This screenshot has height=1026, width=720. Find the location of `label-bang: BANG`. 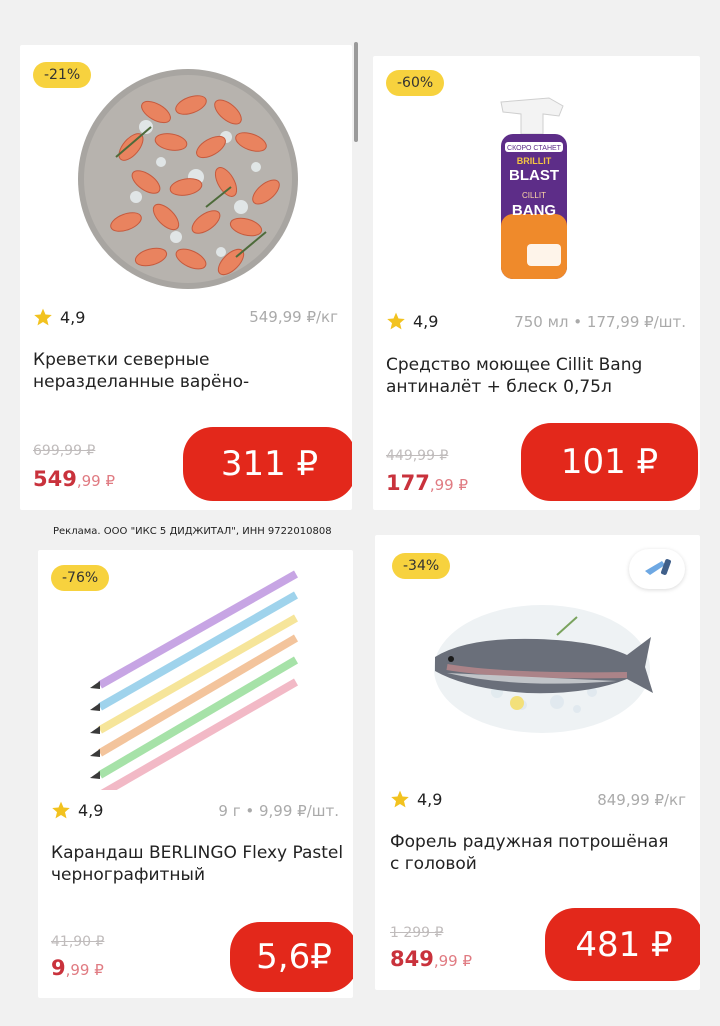

label-bang: BANG is located at coordinates (534, 210).